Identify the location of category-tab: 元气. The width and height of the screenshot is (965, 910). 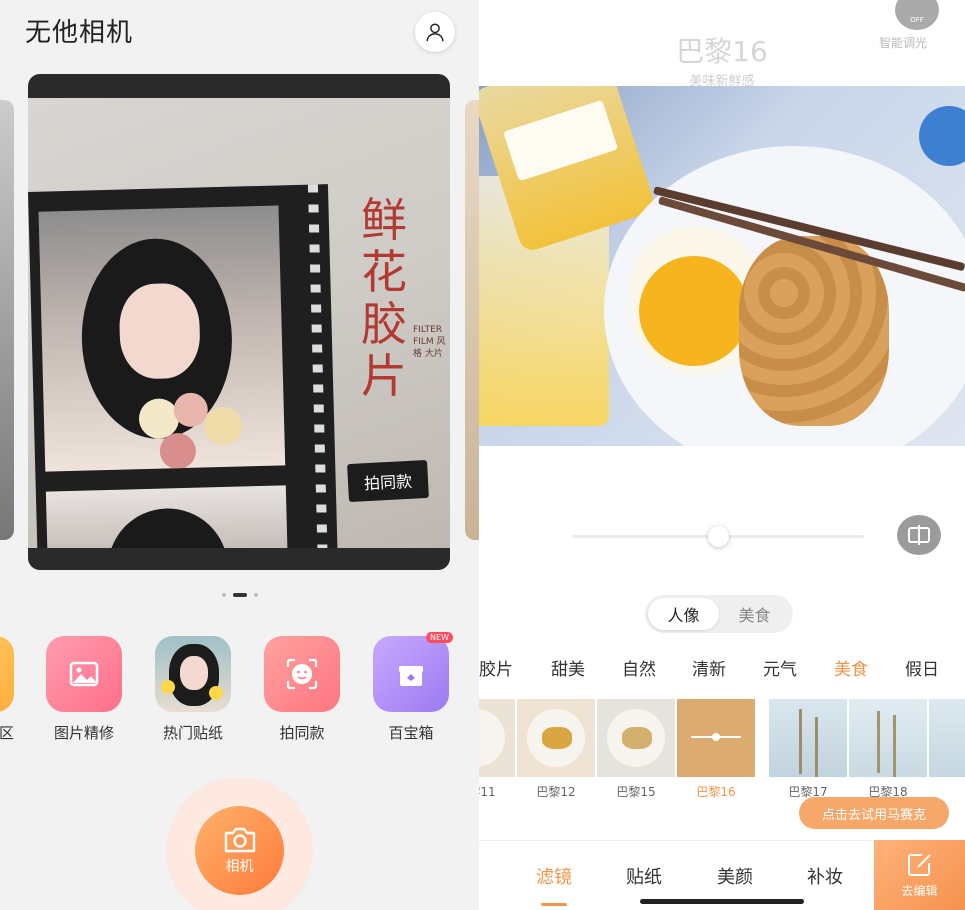
(780, 667).